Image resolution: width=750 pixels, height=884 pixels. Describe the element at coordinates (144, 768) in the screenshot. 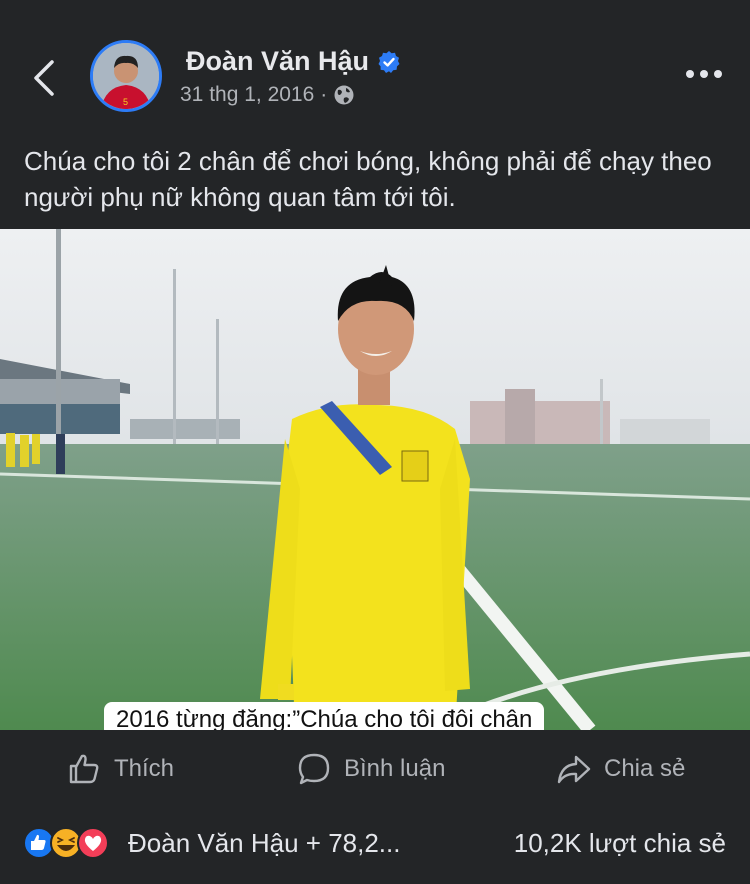

I see `like-label: Thích` at that location.